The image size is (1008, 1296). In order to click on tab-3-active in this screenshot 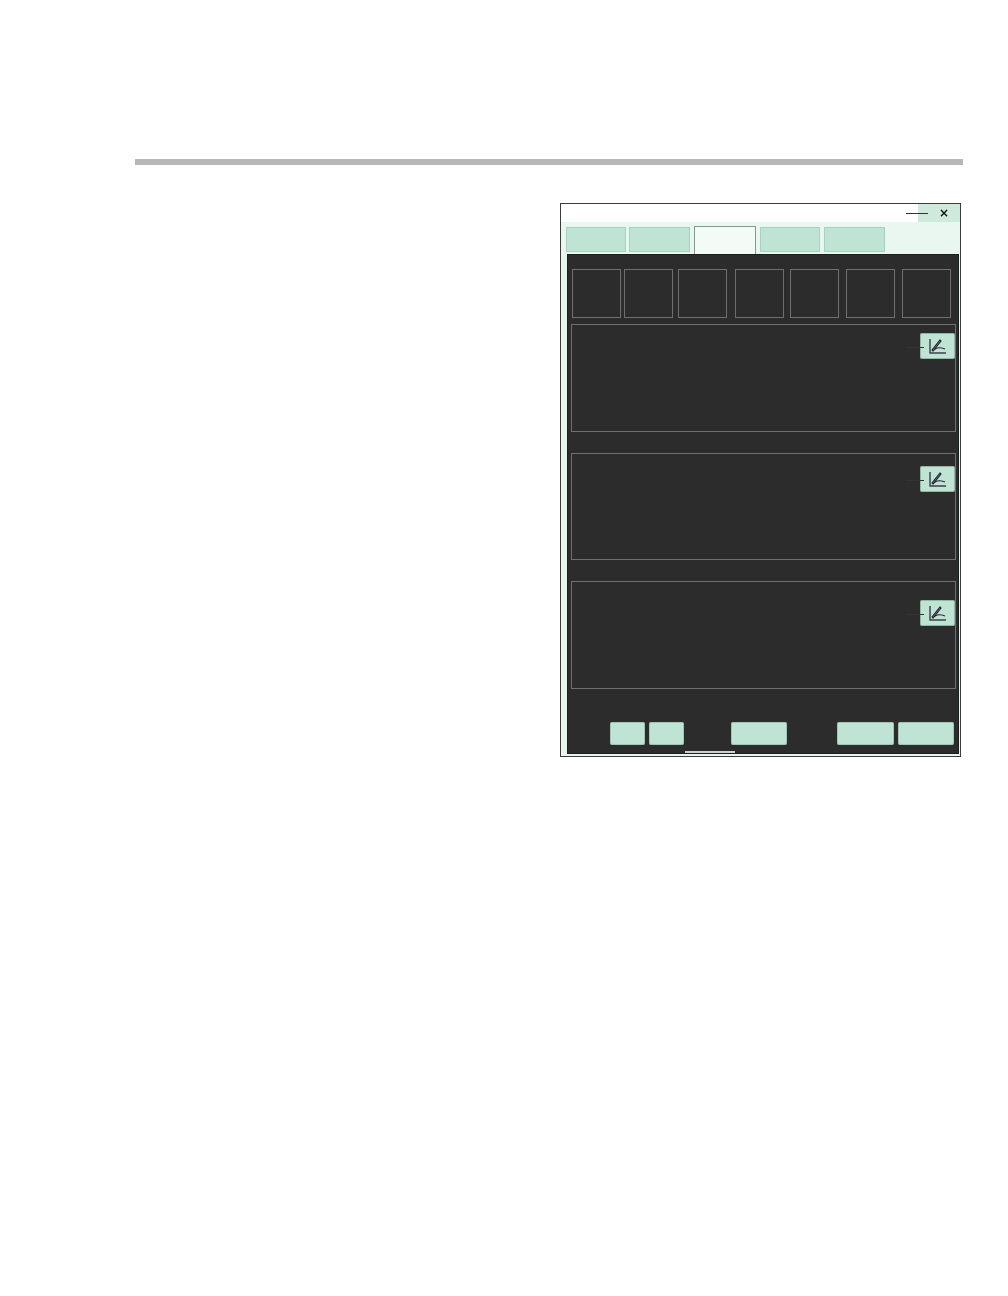, I will do `click(725, 240)`.